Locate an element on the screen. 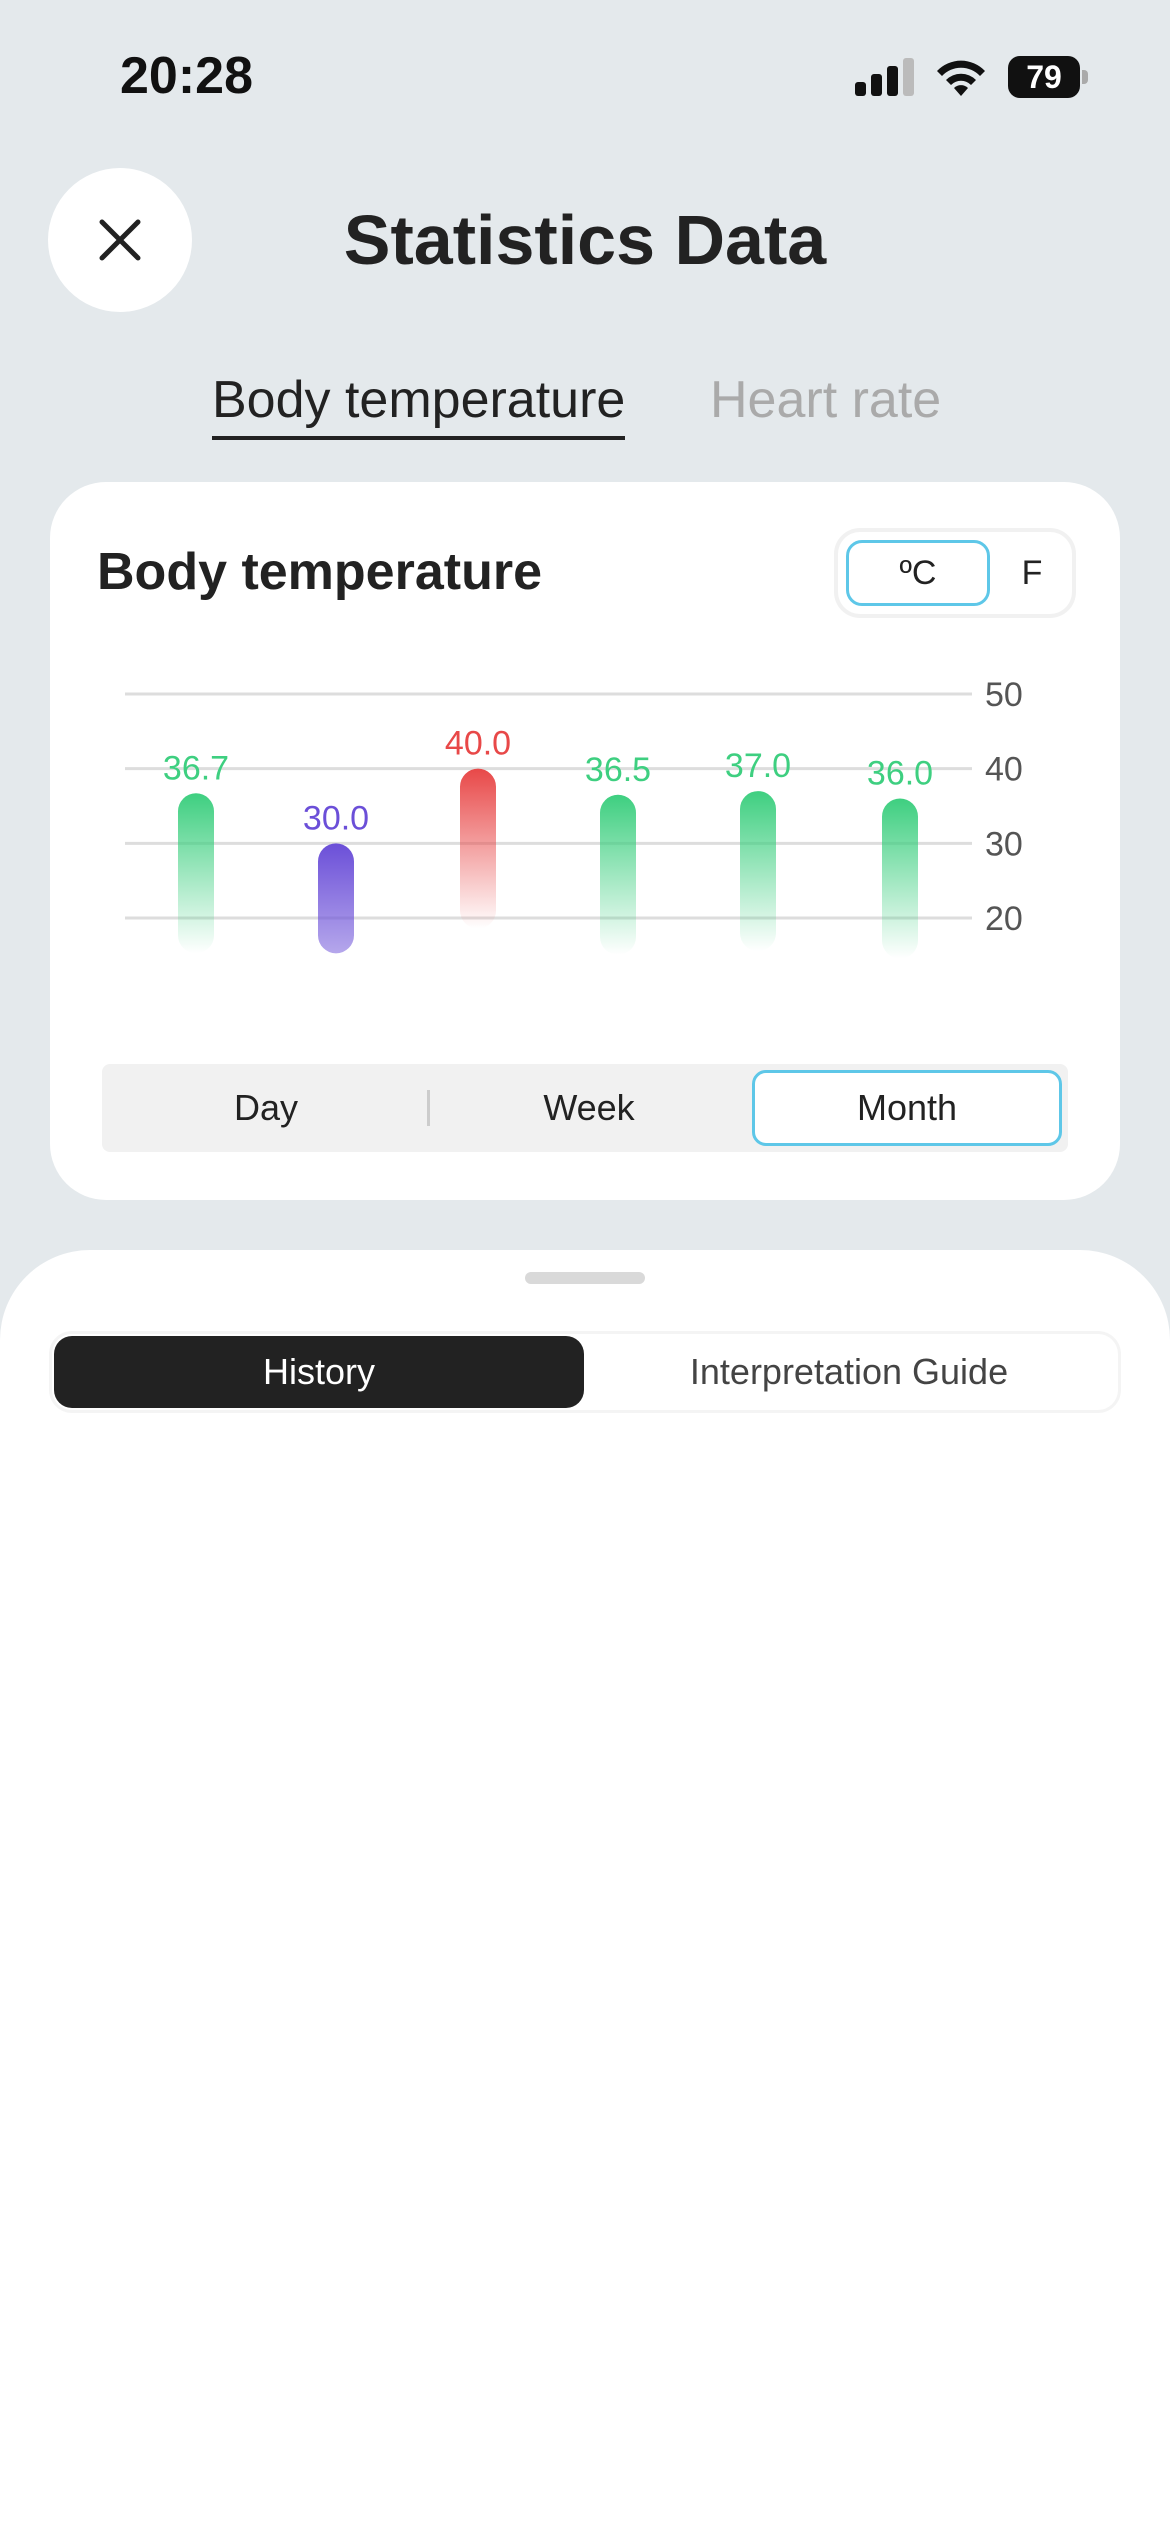 The image size is (1170, 2532). sheet-tabs: History Interpretation Guide is located at coordinates (585, 1372).